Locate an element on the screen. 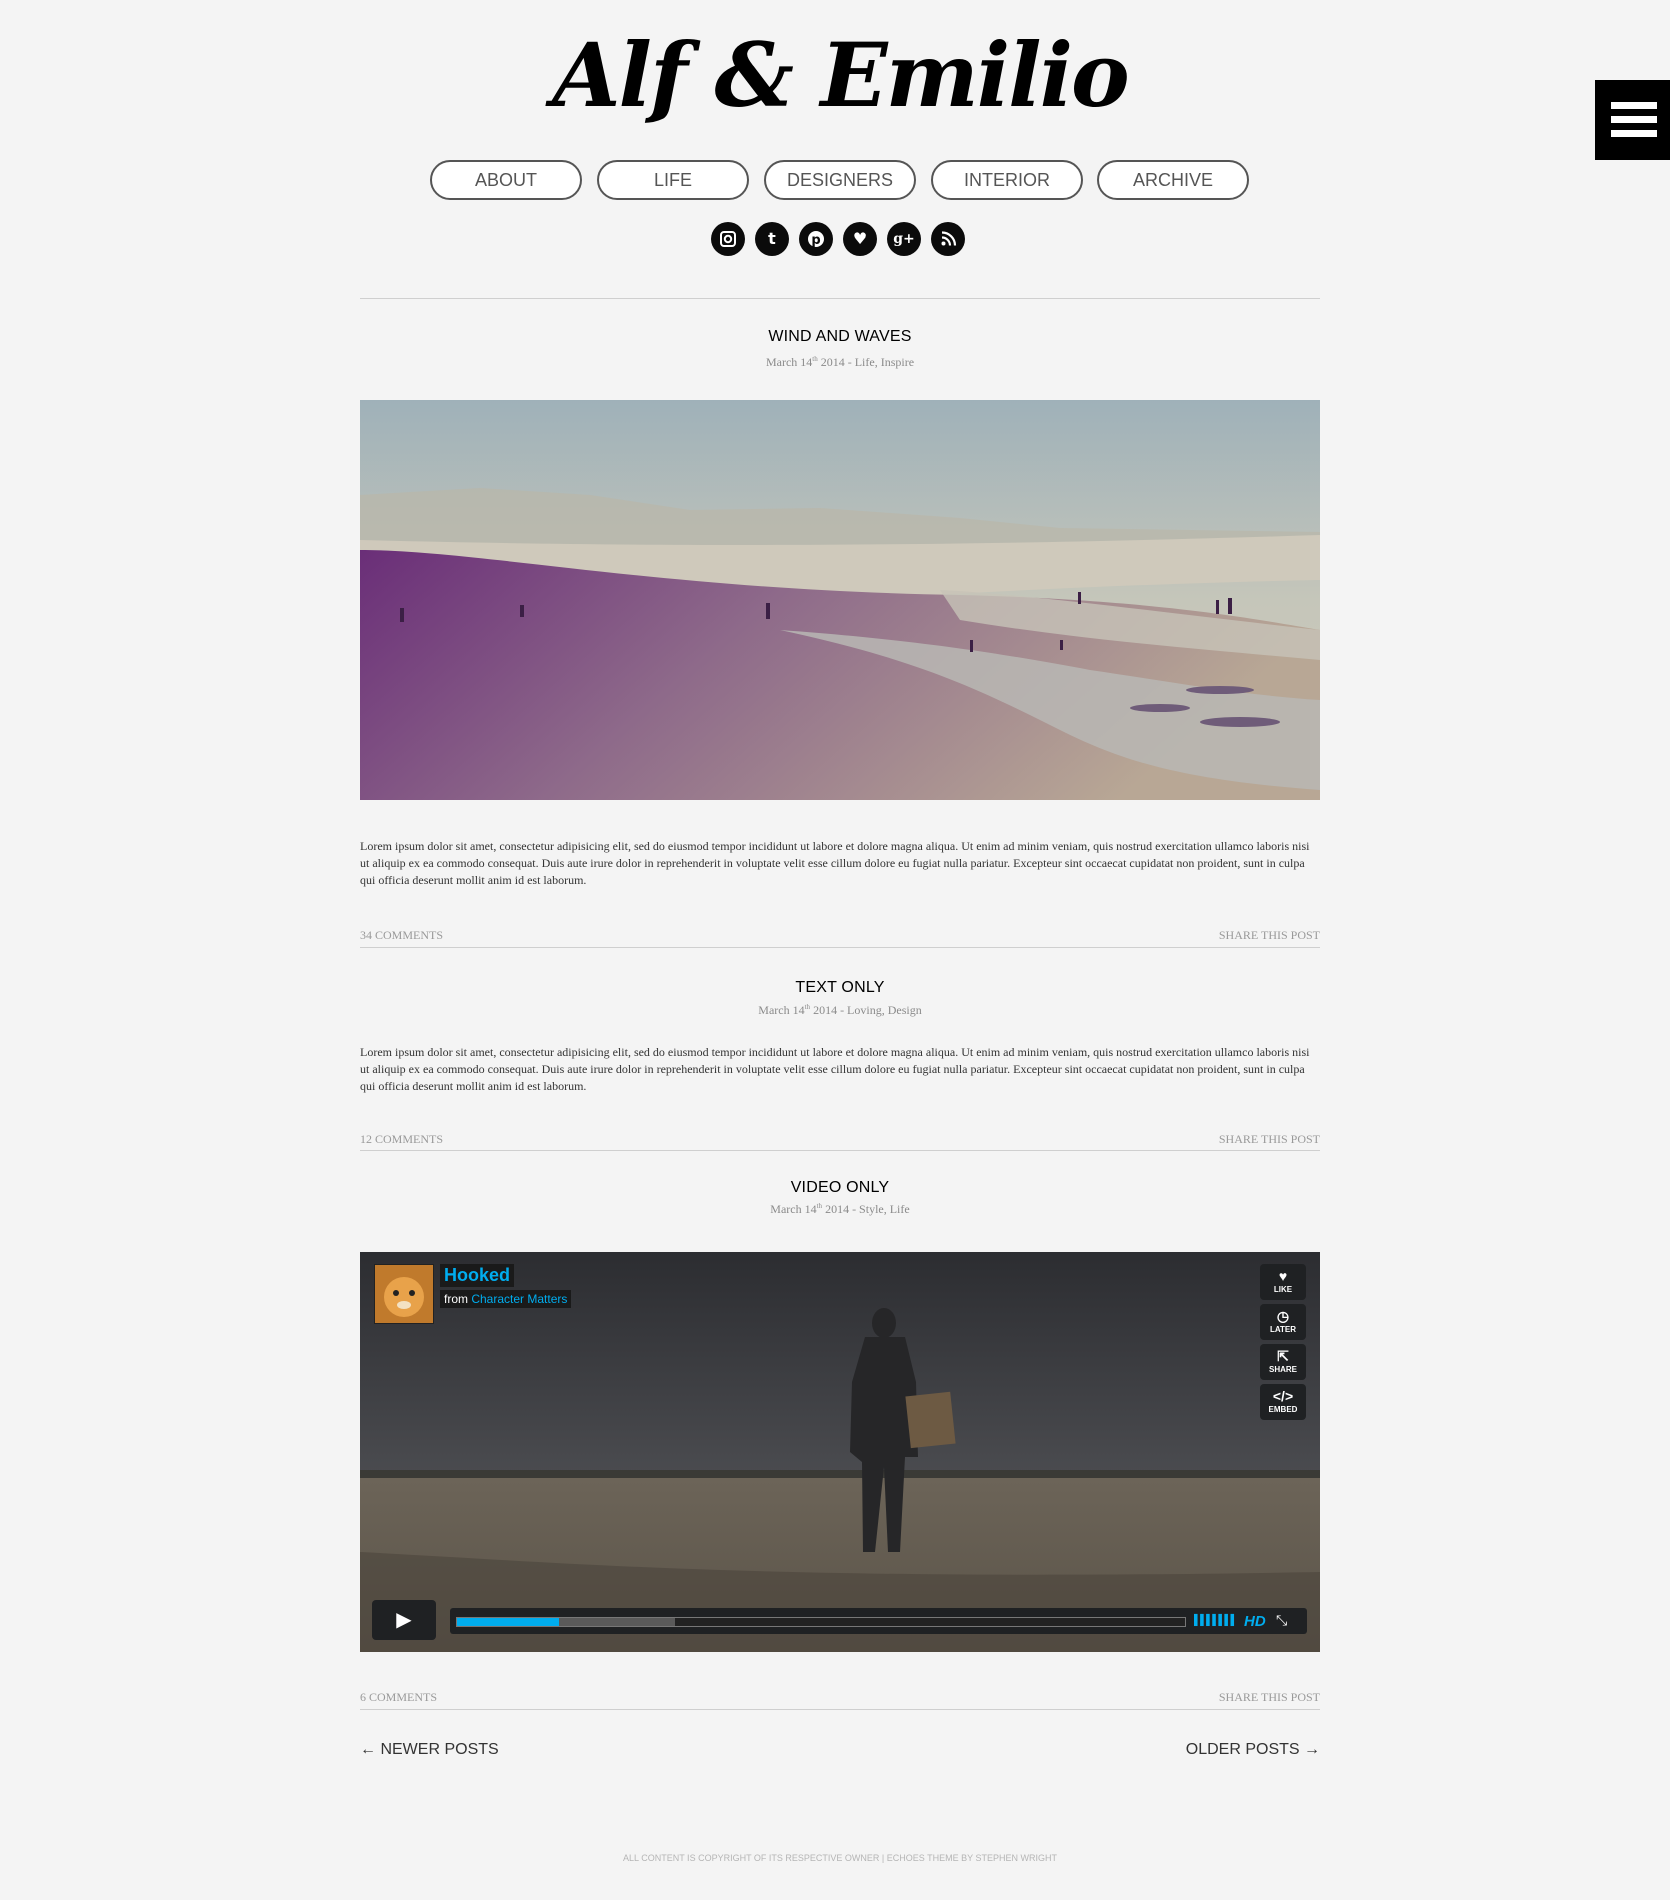 This screenshot has width=1680, height=1900. share-label: SHARE is located at coordinates (1282, 1369).